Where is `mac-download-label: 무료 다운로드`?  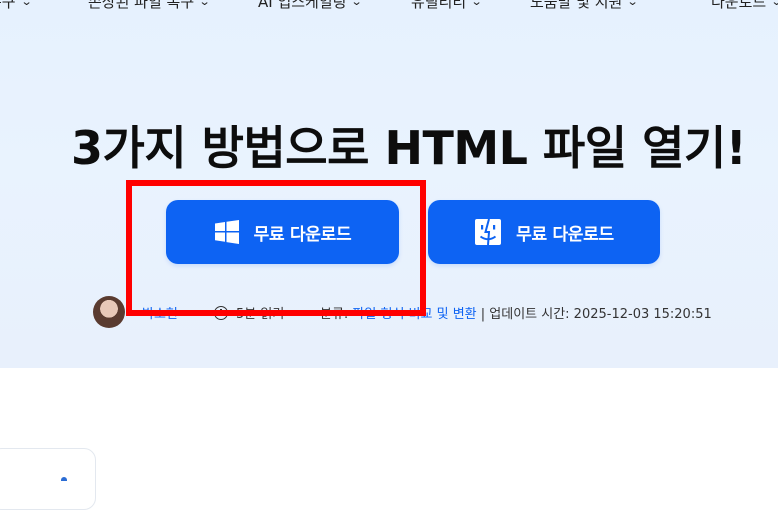
mac-download-label: 무료 다운로드 is located at coordinates (565, 234).